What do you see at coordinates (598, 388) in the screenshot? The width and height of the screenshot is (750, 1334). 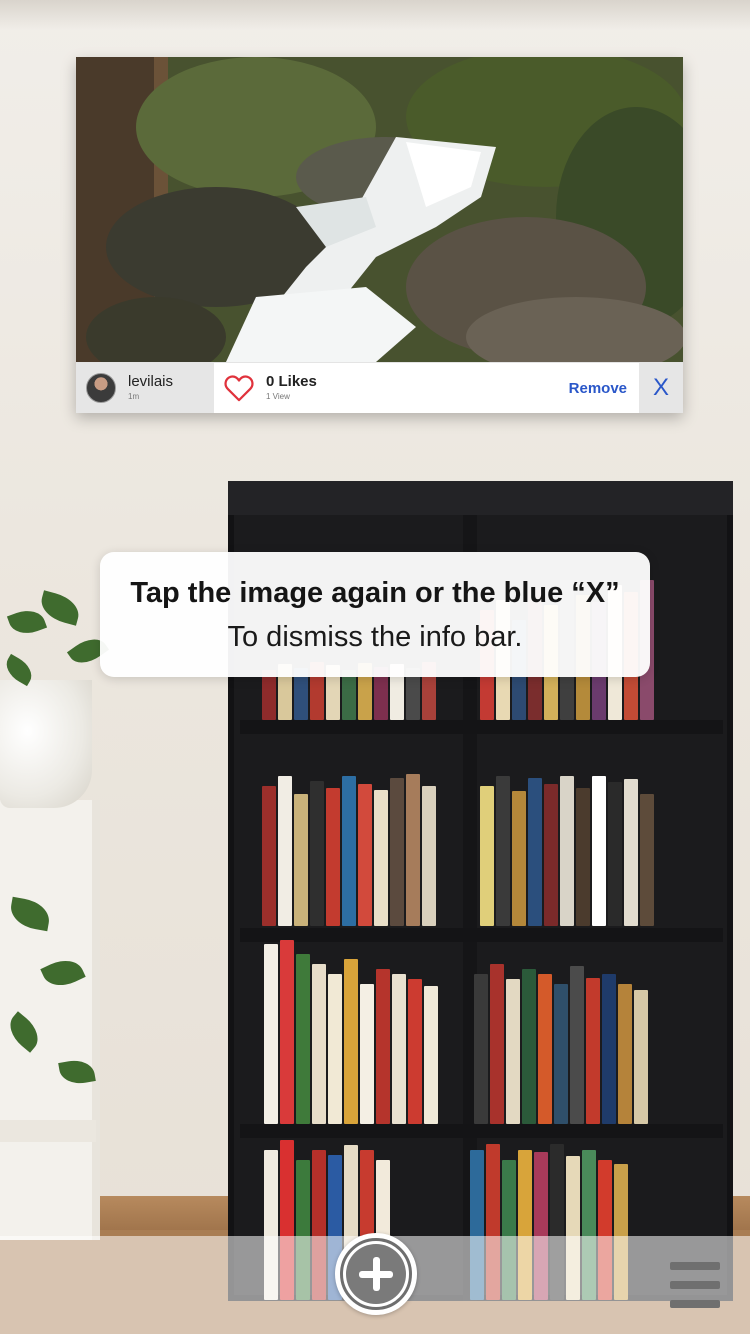 I see `remove-button: Remove` at bounding box center [598, 388].